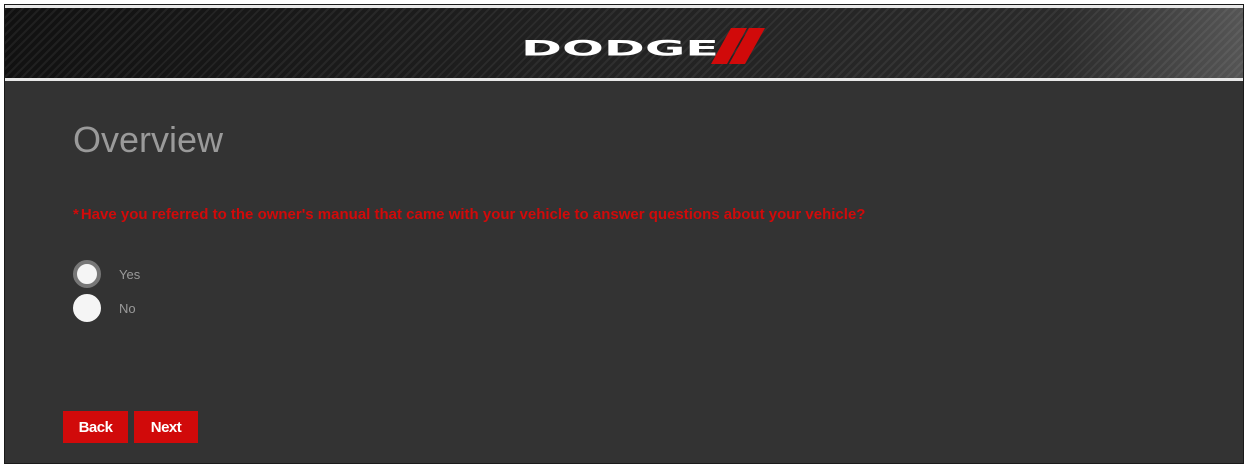 The height and width of the screenshot is (467, 1251). What do you see at coordinates (104, 308) in the screenshot?
I see `option-no: No` at bounding box center [104, 308].